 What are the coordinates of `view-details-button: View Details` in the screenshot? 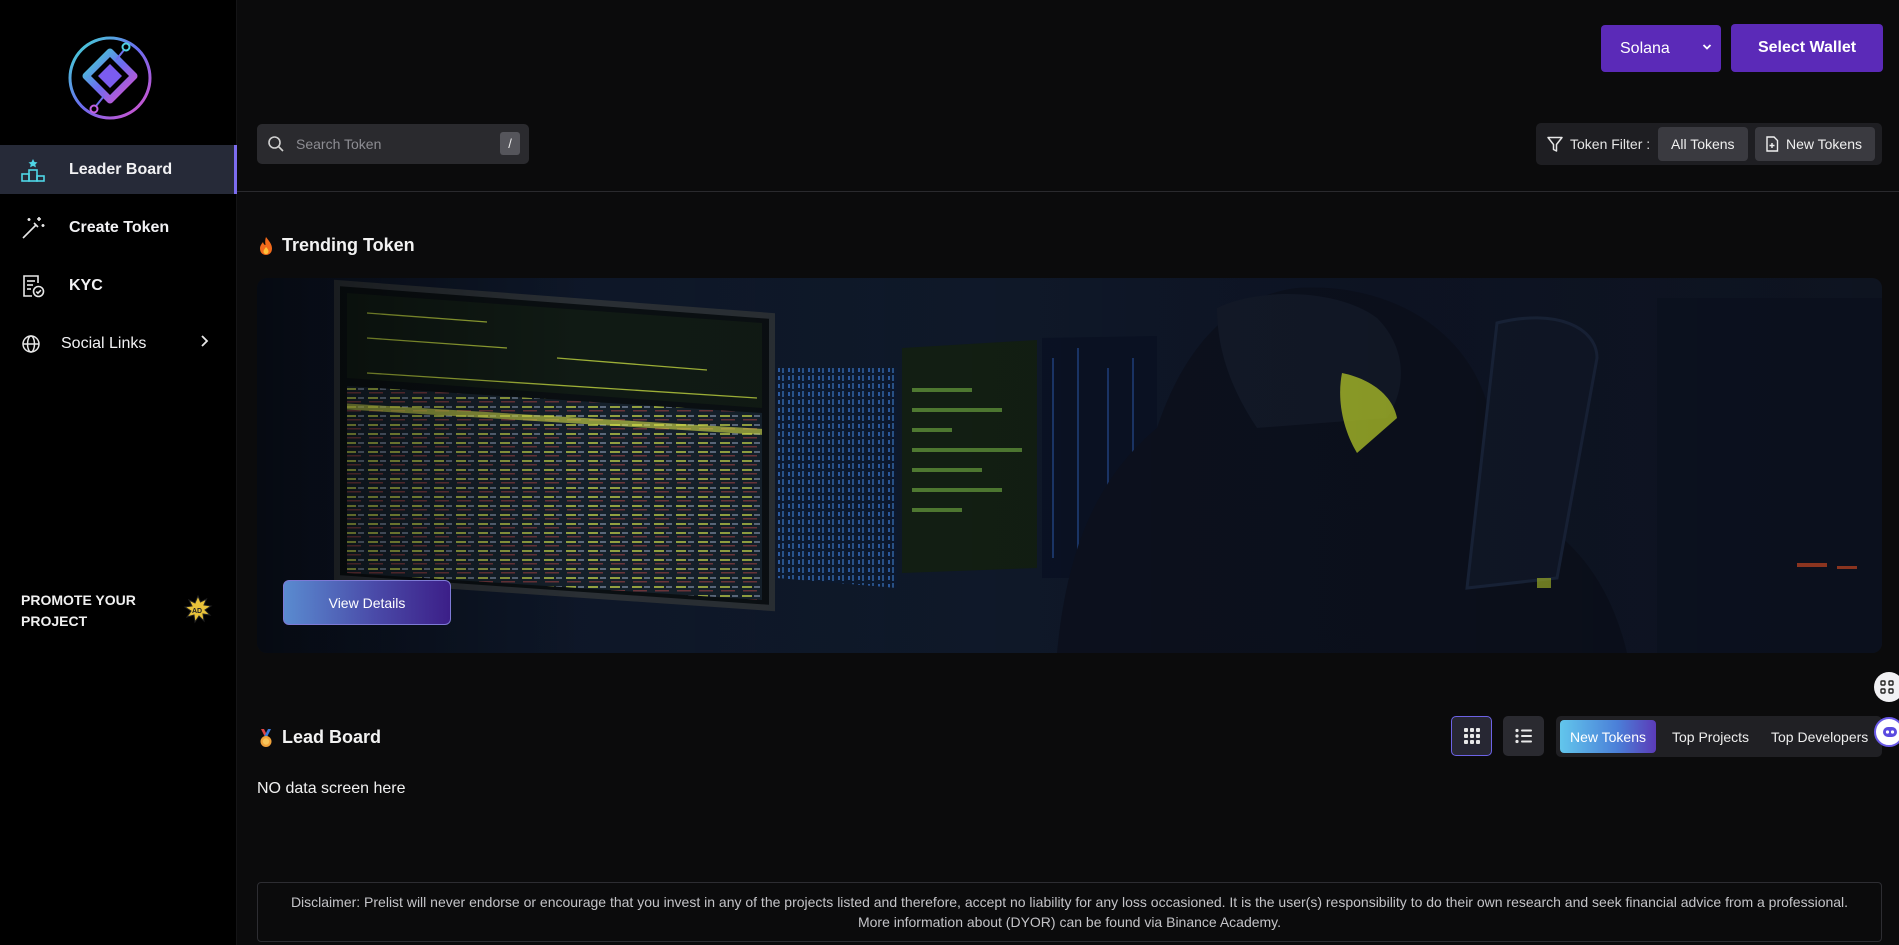 It's located at (367, 602).